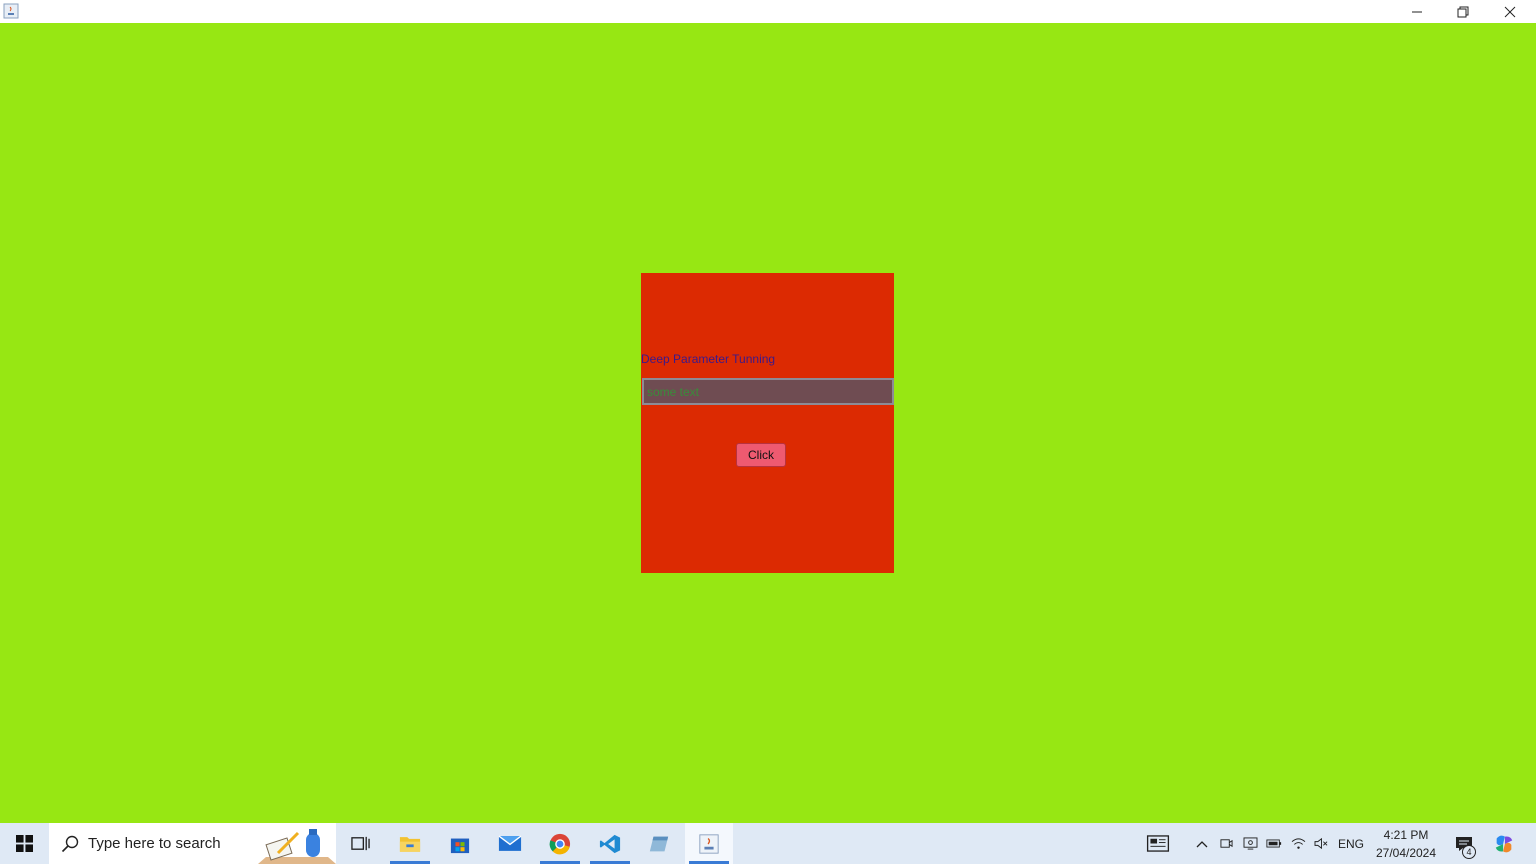 This screenshot has height=864, width=1536. I want to click on tray-meet-button, so click(1226, 843).